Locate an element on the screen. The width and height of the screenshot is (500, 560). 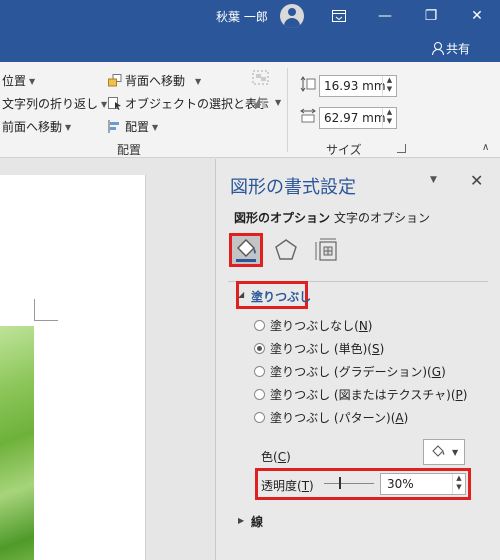
group-objects-icon is located at coordinates (261, 78).